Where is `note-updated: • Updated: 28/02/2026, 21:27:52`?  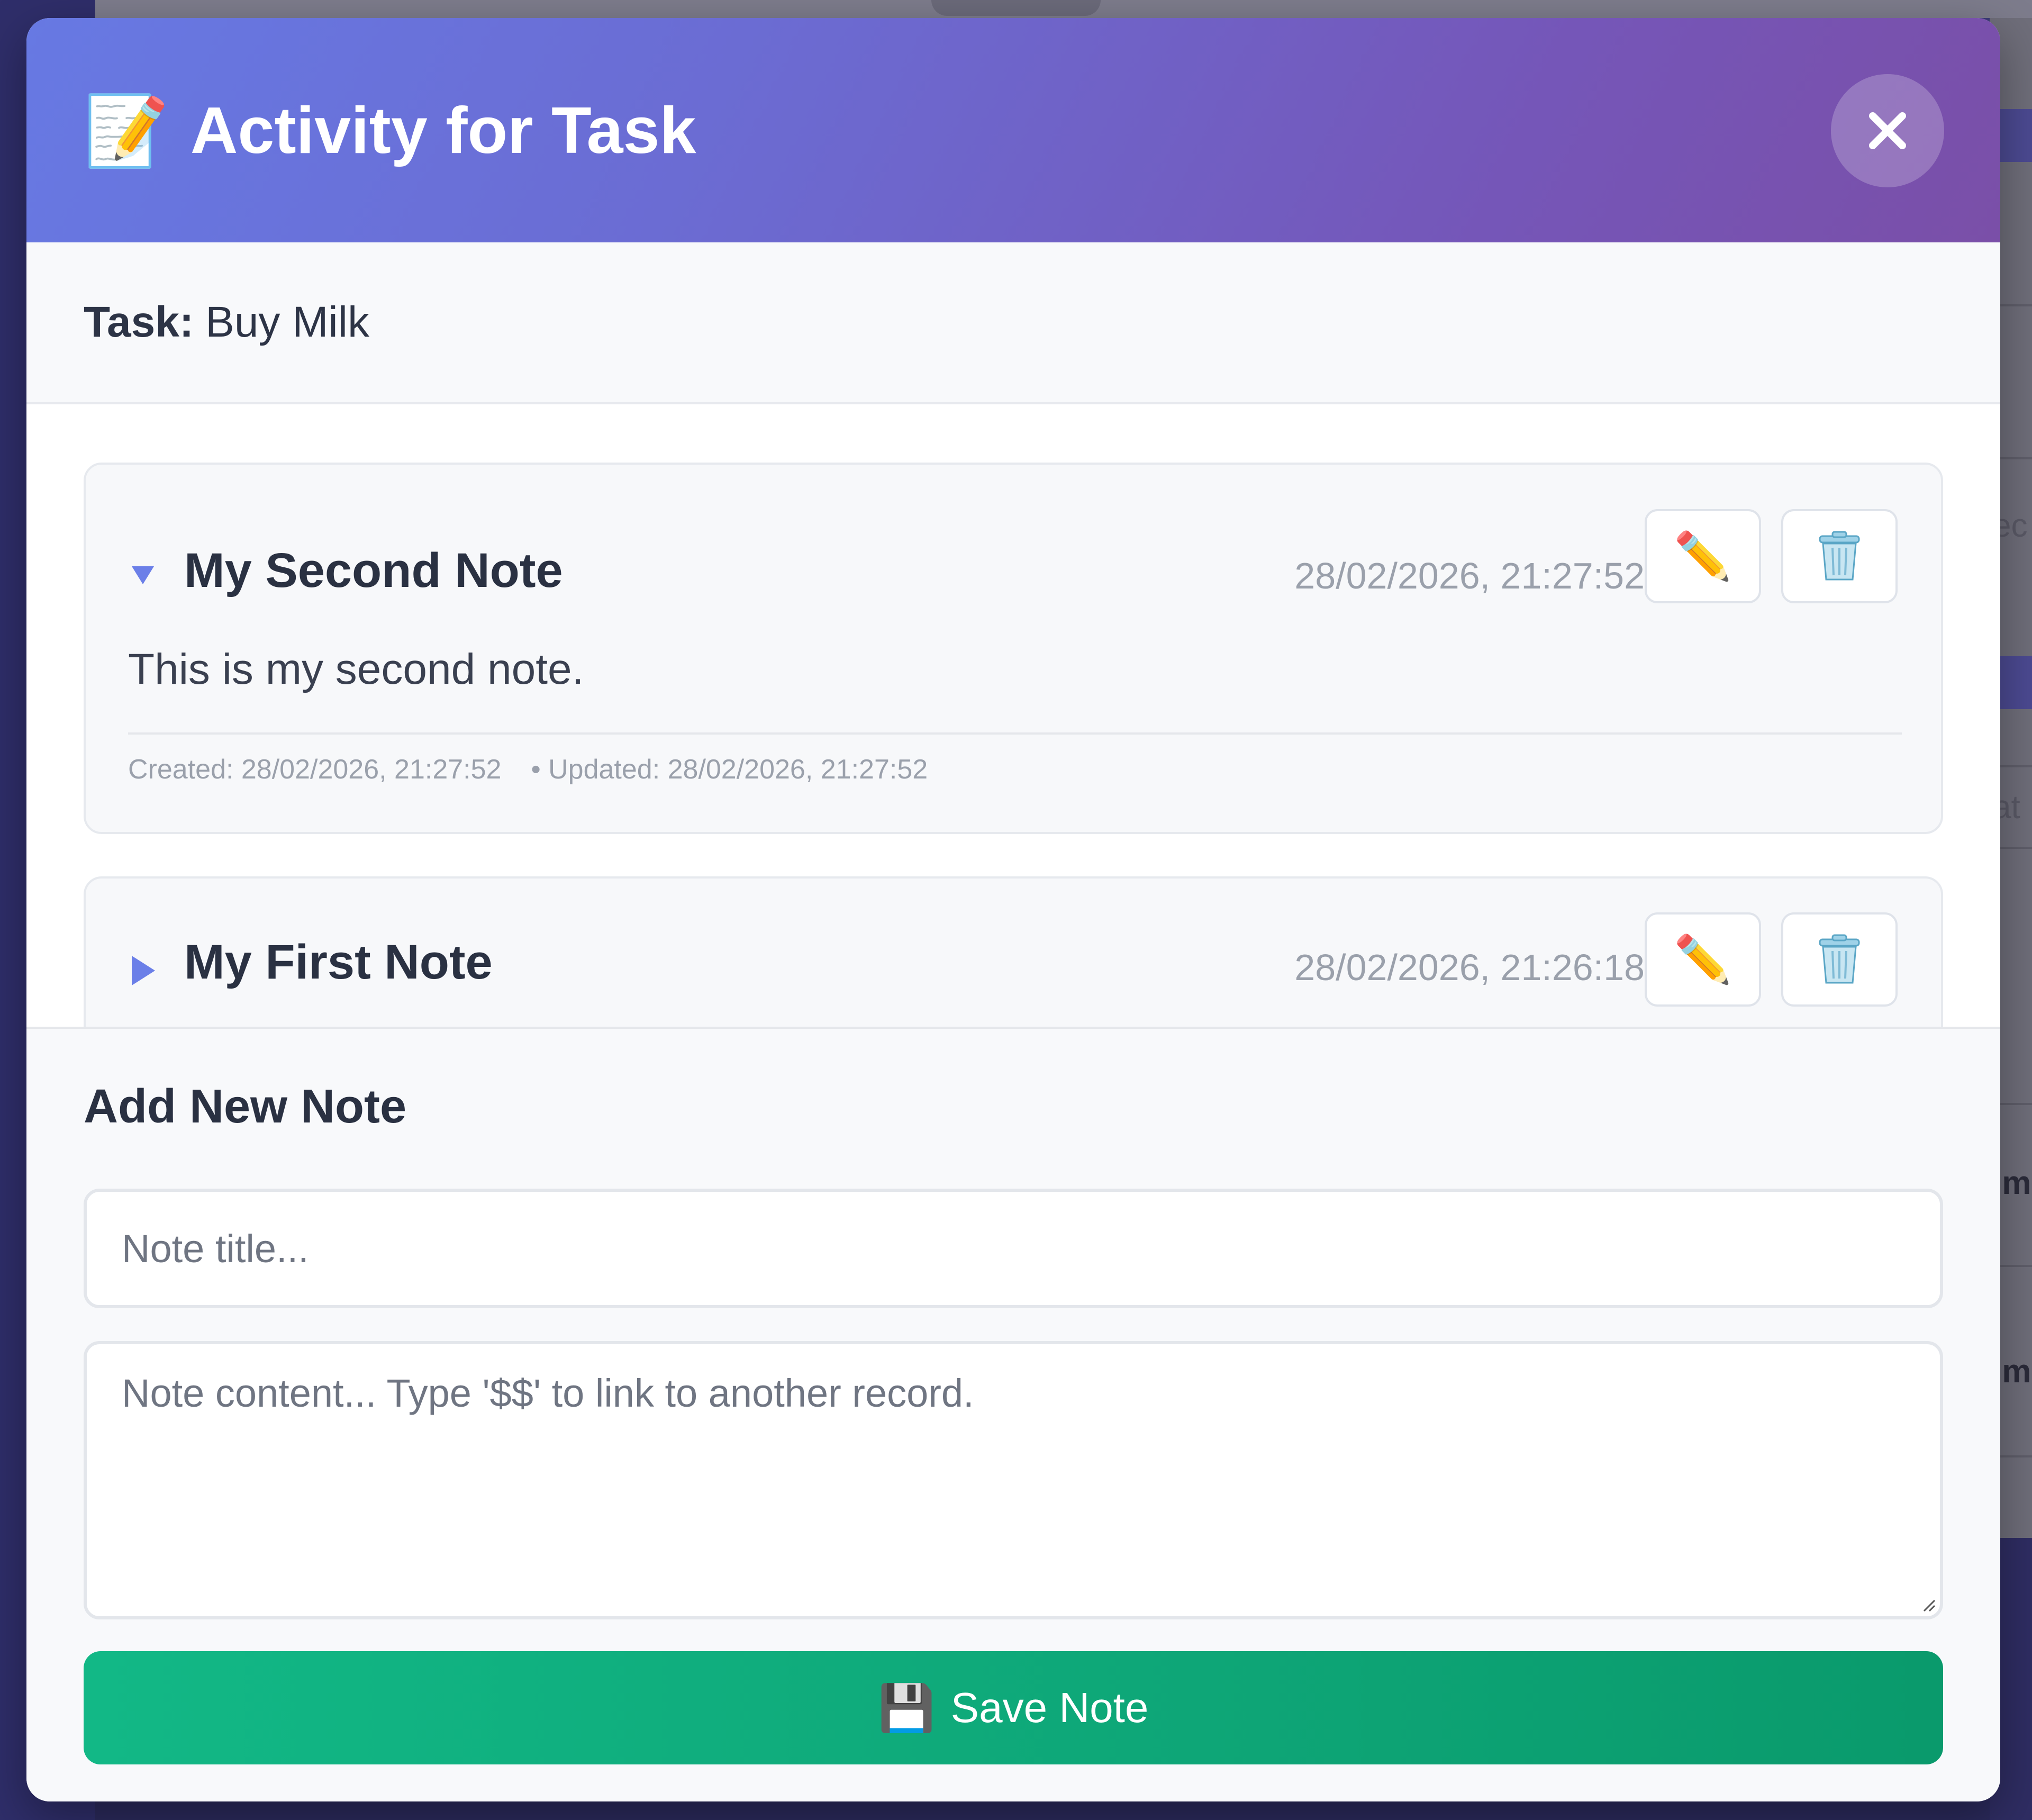 note-updated: • Updated: 28/02/2026, 21:27:52 is located at coordinates (729, 769).